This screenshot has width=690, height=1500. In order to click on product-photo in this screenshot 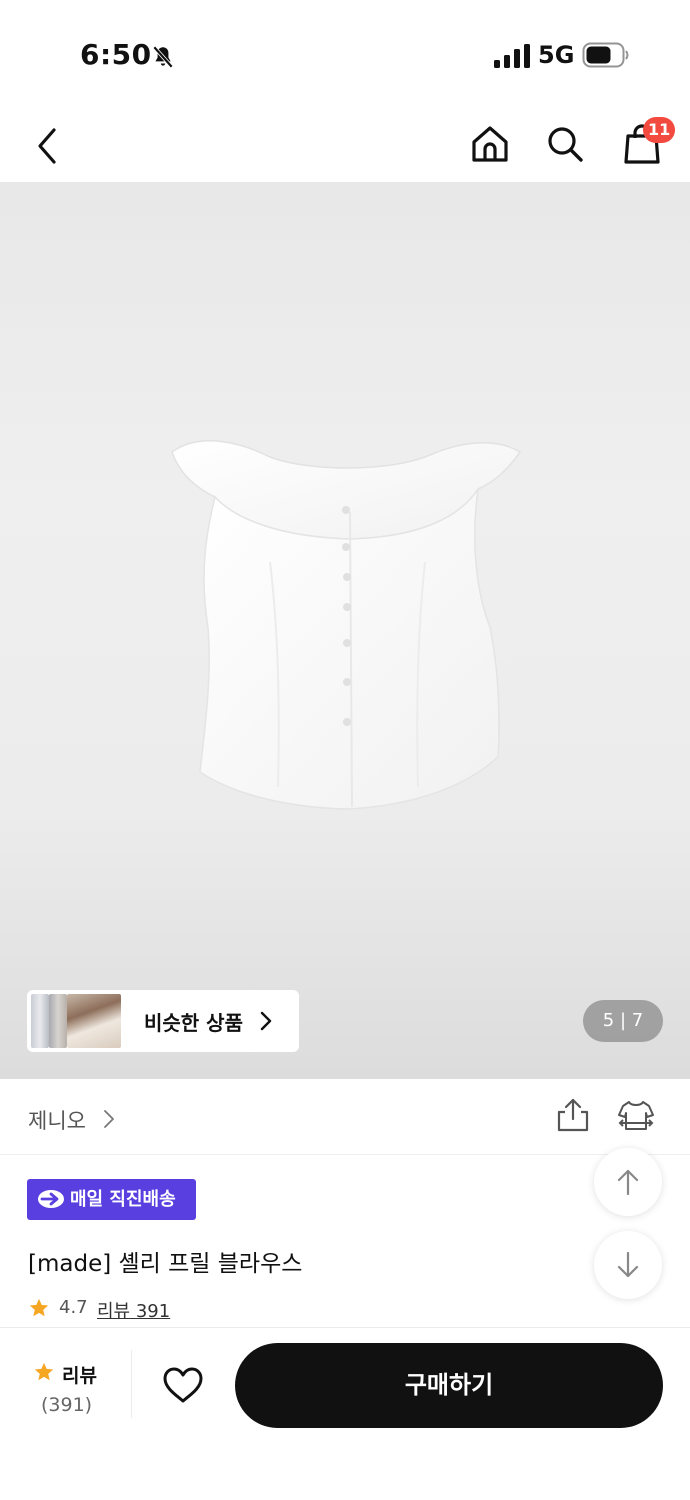, I will do `click(346, 625)`.